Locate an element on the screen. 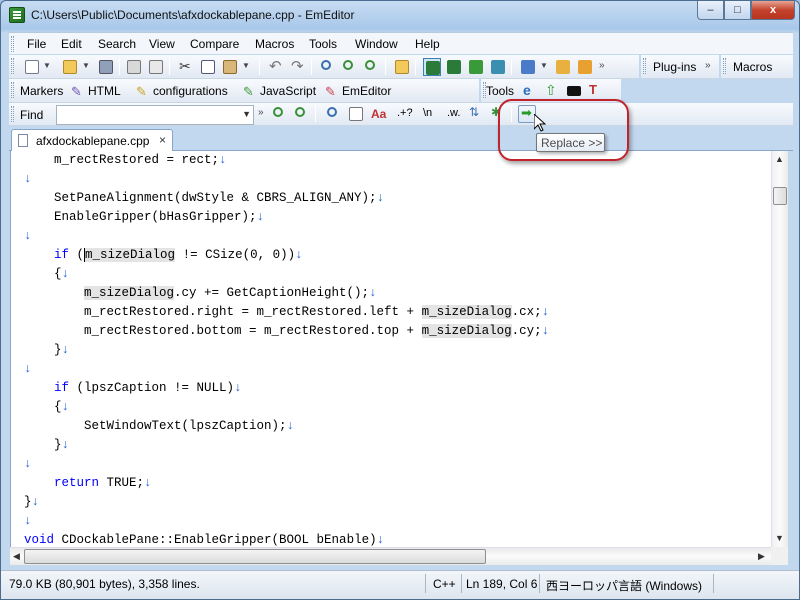 The width and height of the screenshot is (800, 600). config-dropdown-icon: ▼ is located at coordinates (544, 65).